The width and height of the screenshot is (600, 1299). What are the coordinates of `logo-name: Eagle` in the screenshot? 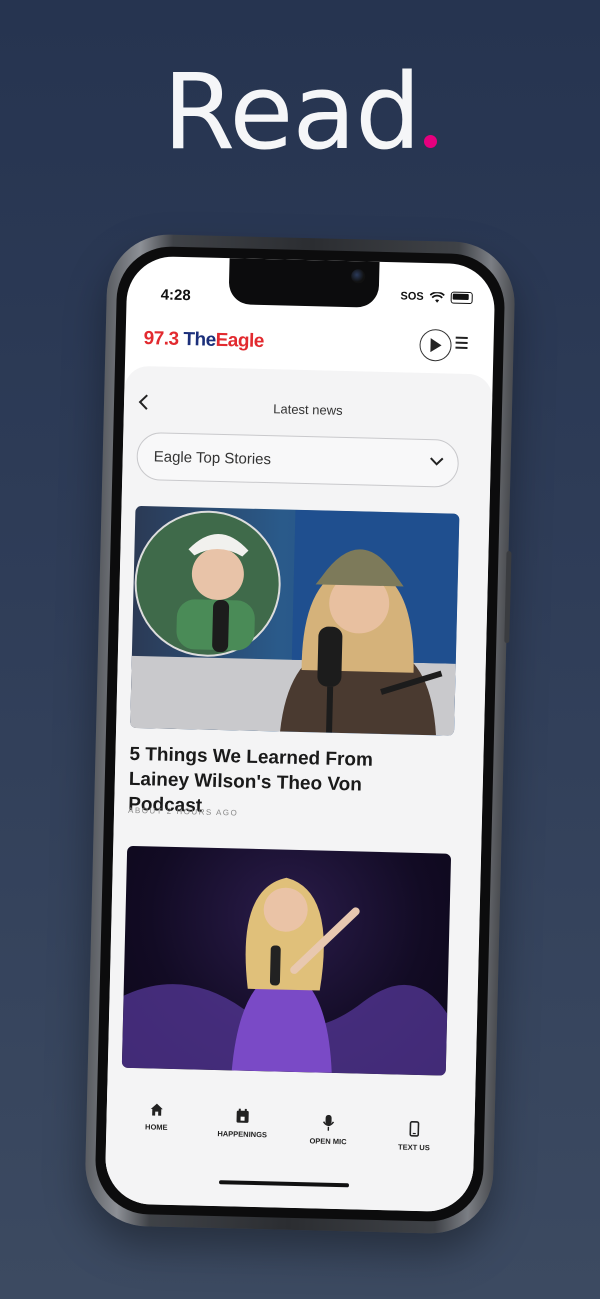 It's located at (240, 340).